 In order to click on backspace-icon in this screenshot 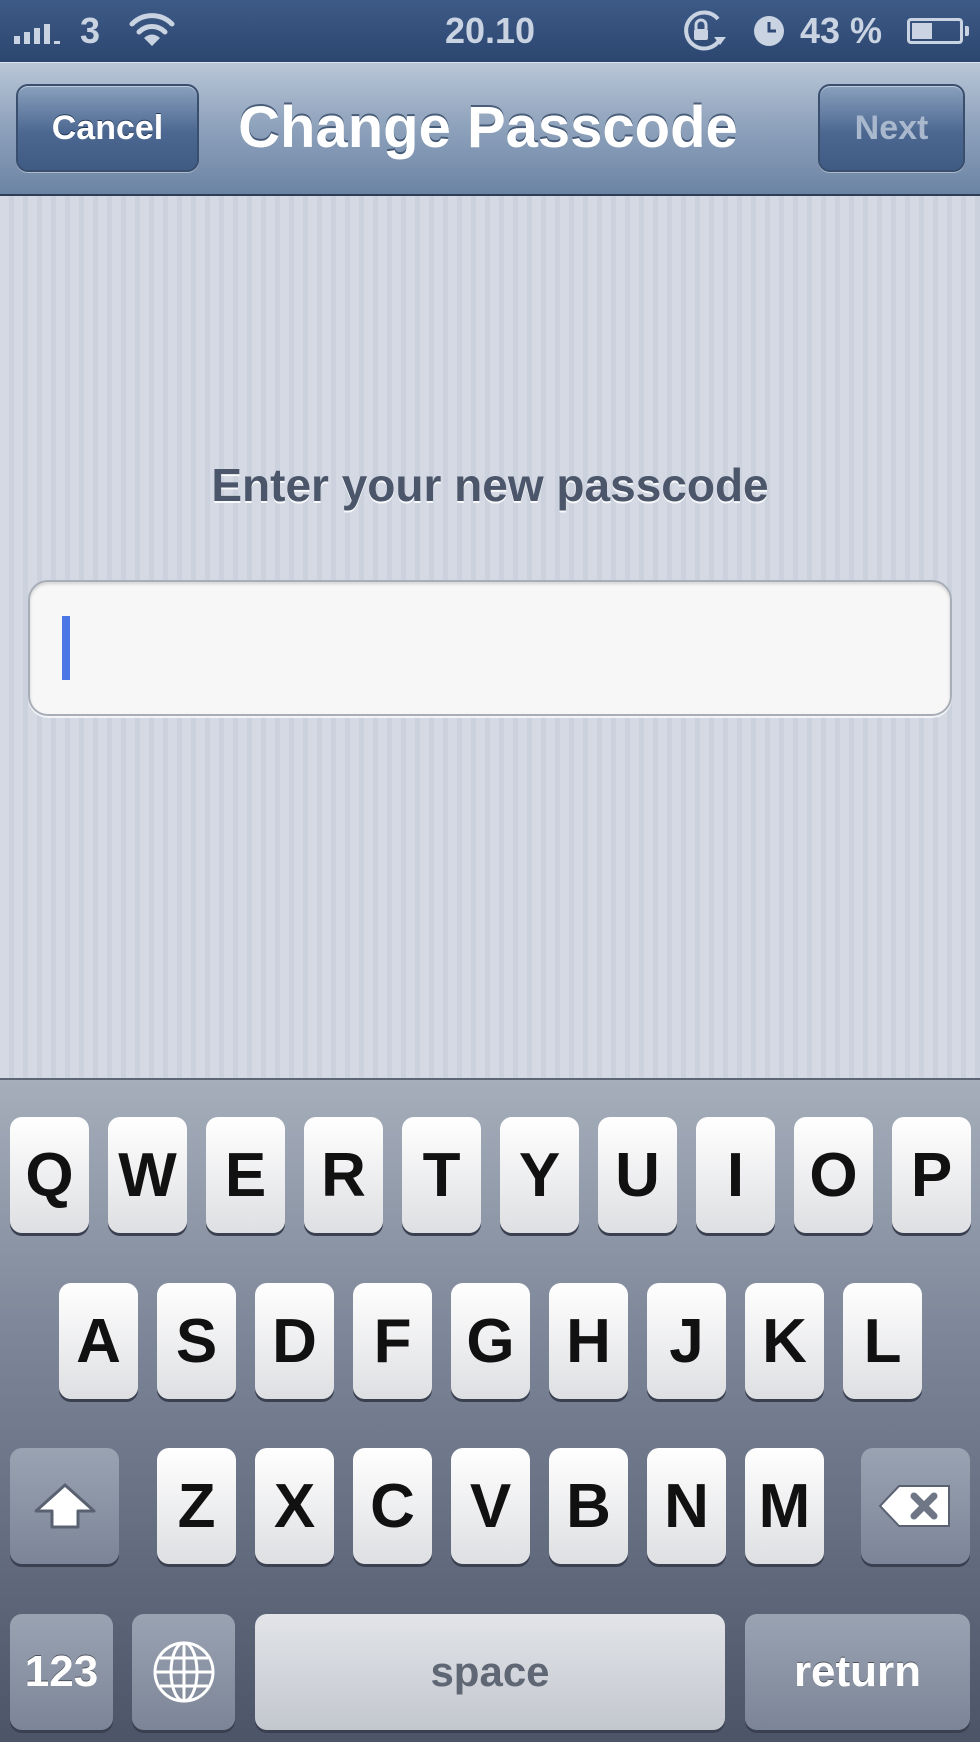, I will do `click(914, 1506)`.